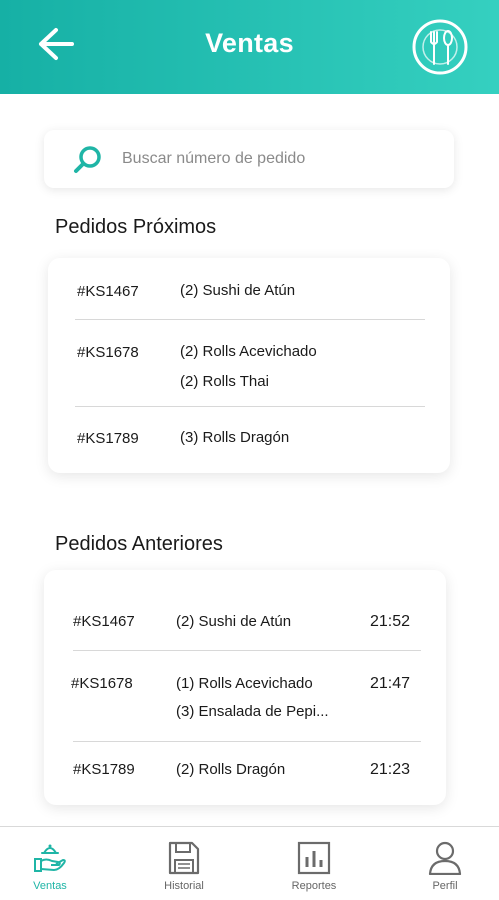 This screenshot has height=900, width=499. What do you see at coordinates (249, 863) in the screenshot?
I see `bottom-navigation: Ventas Historial Reportes Perfil` at bounding box center [249, 863].